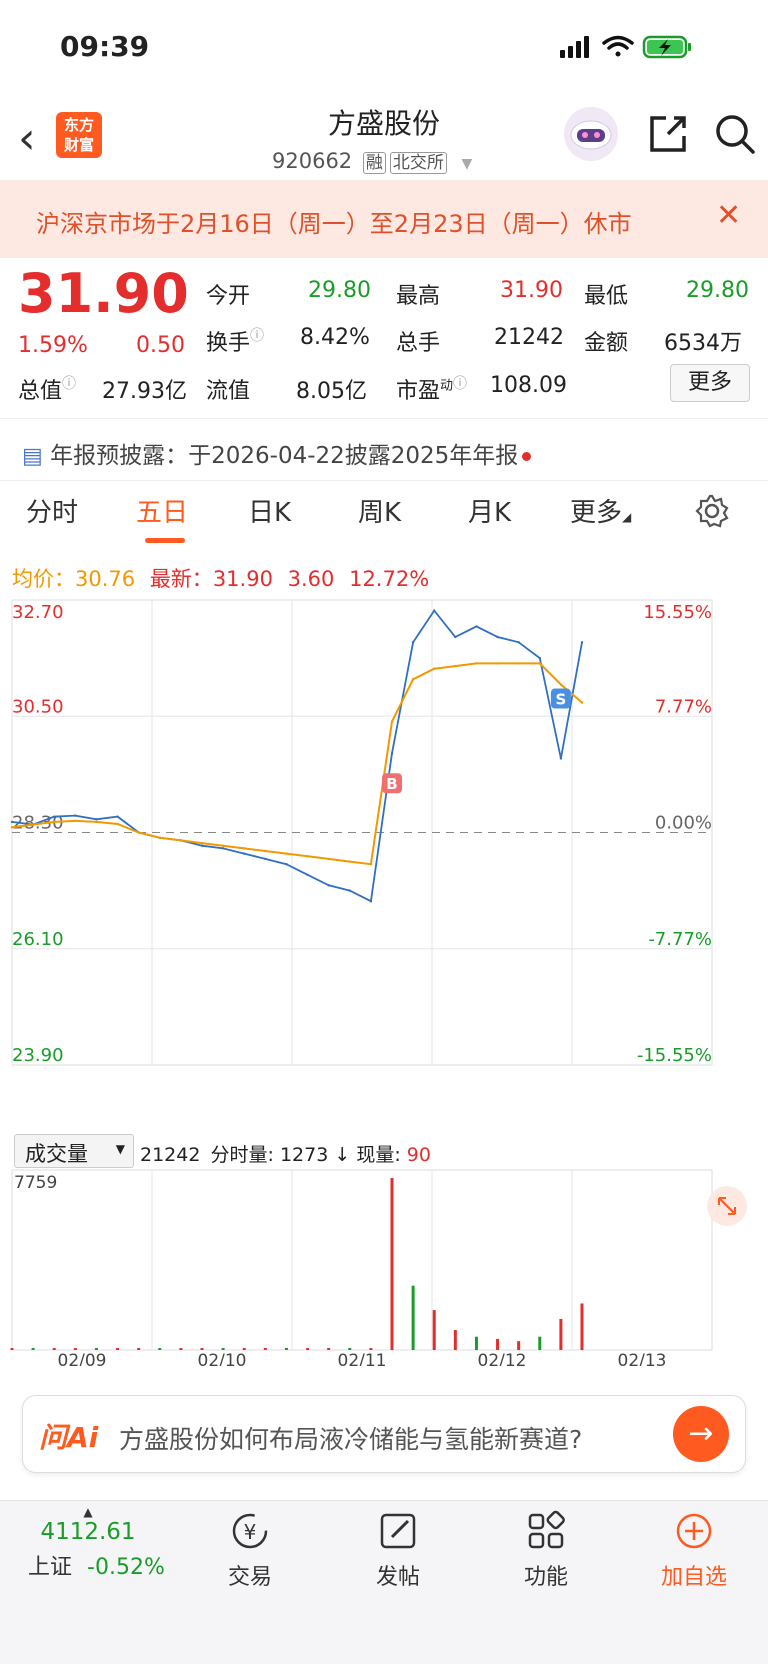  What do you see at coordinates (56, 1154) in the screenshot?
I see `volume-selector-label: 成交量` at bounding box center [56, 1154].